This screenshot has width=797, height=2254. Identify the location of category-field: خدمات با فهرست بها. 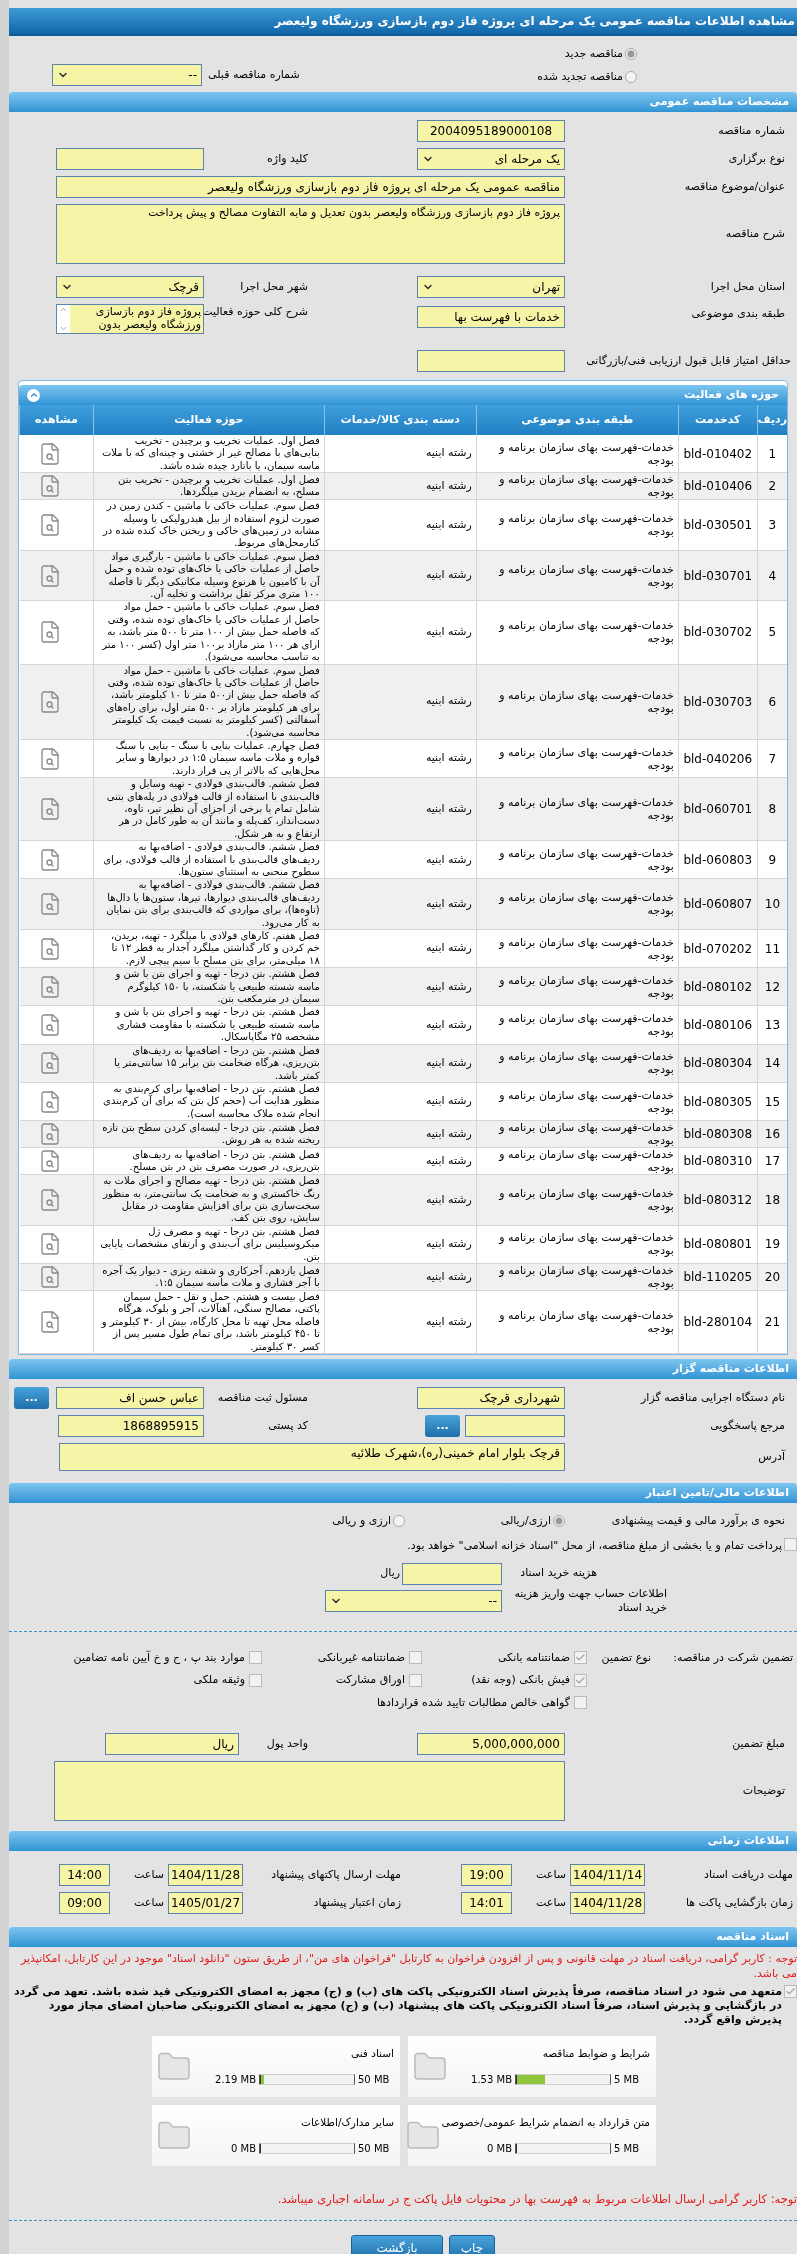
(491, 317).